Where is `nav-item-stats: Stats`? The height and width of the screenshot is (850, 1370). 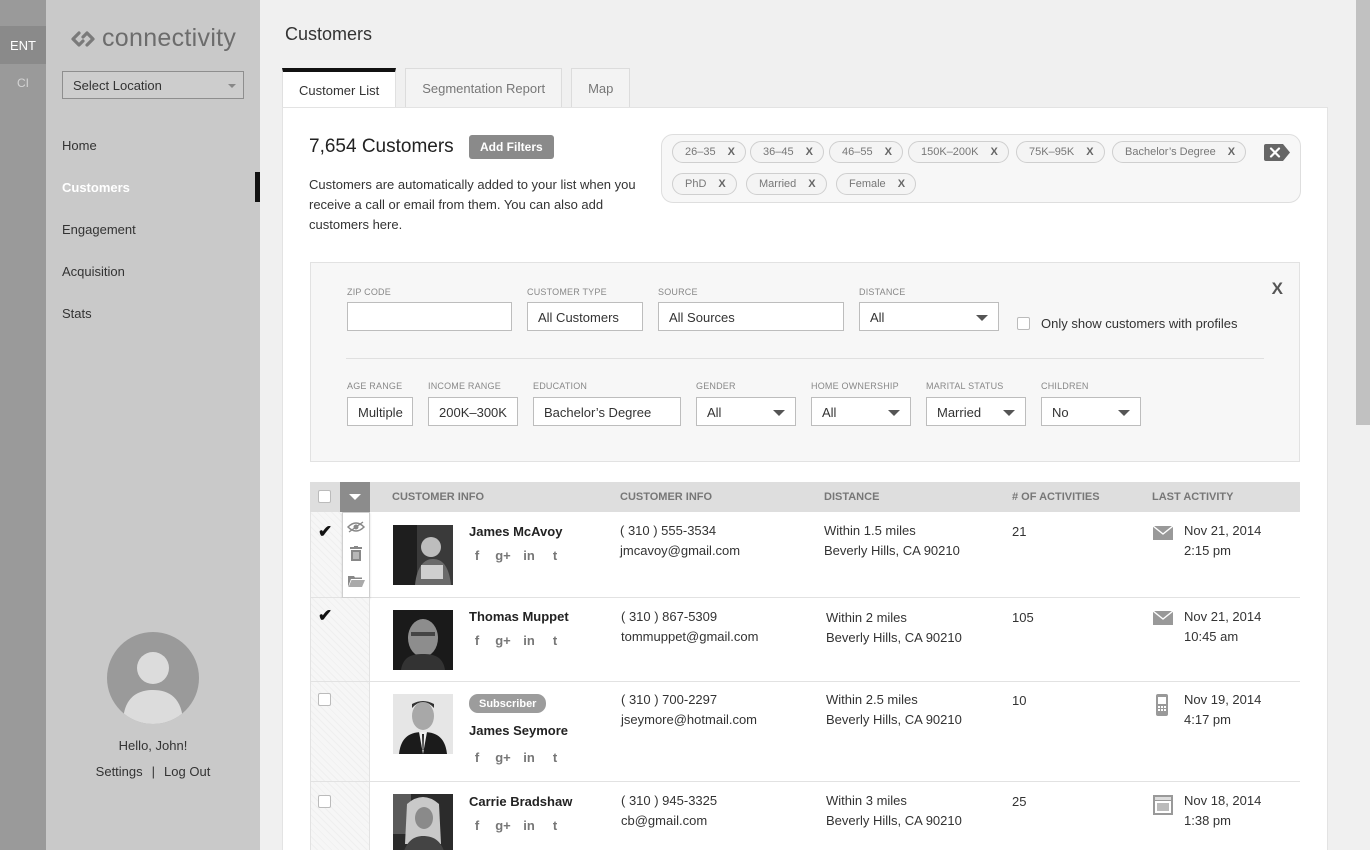 nav-item-stats: Stats is located at coordinates (153, 313).